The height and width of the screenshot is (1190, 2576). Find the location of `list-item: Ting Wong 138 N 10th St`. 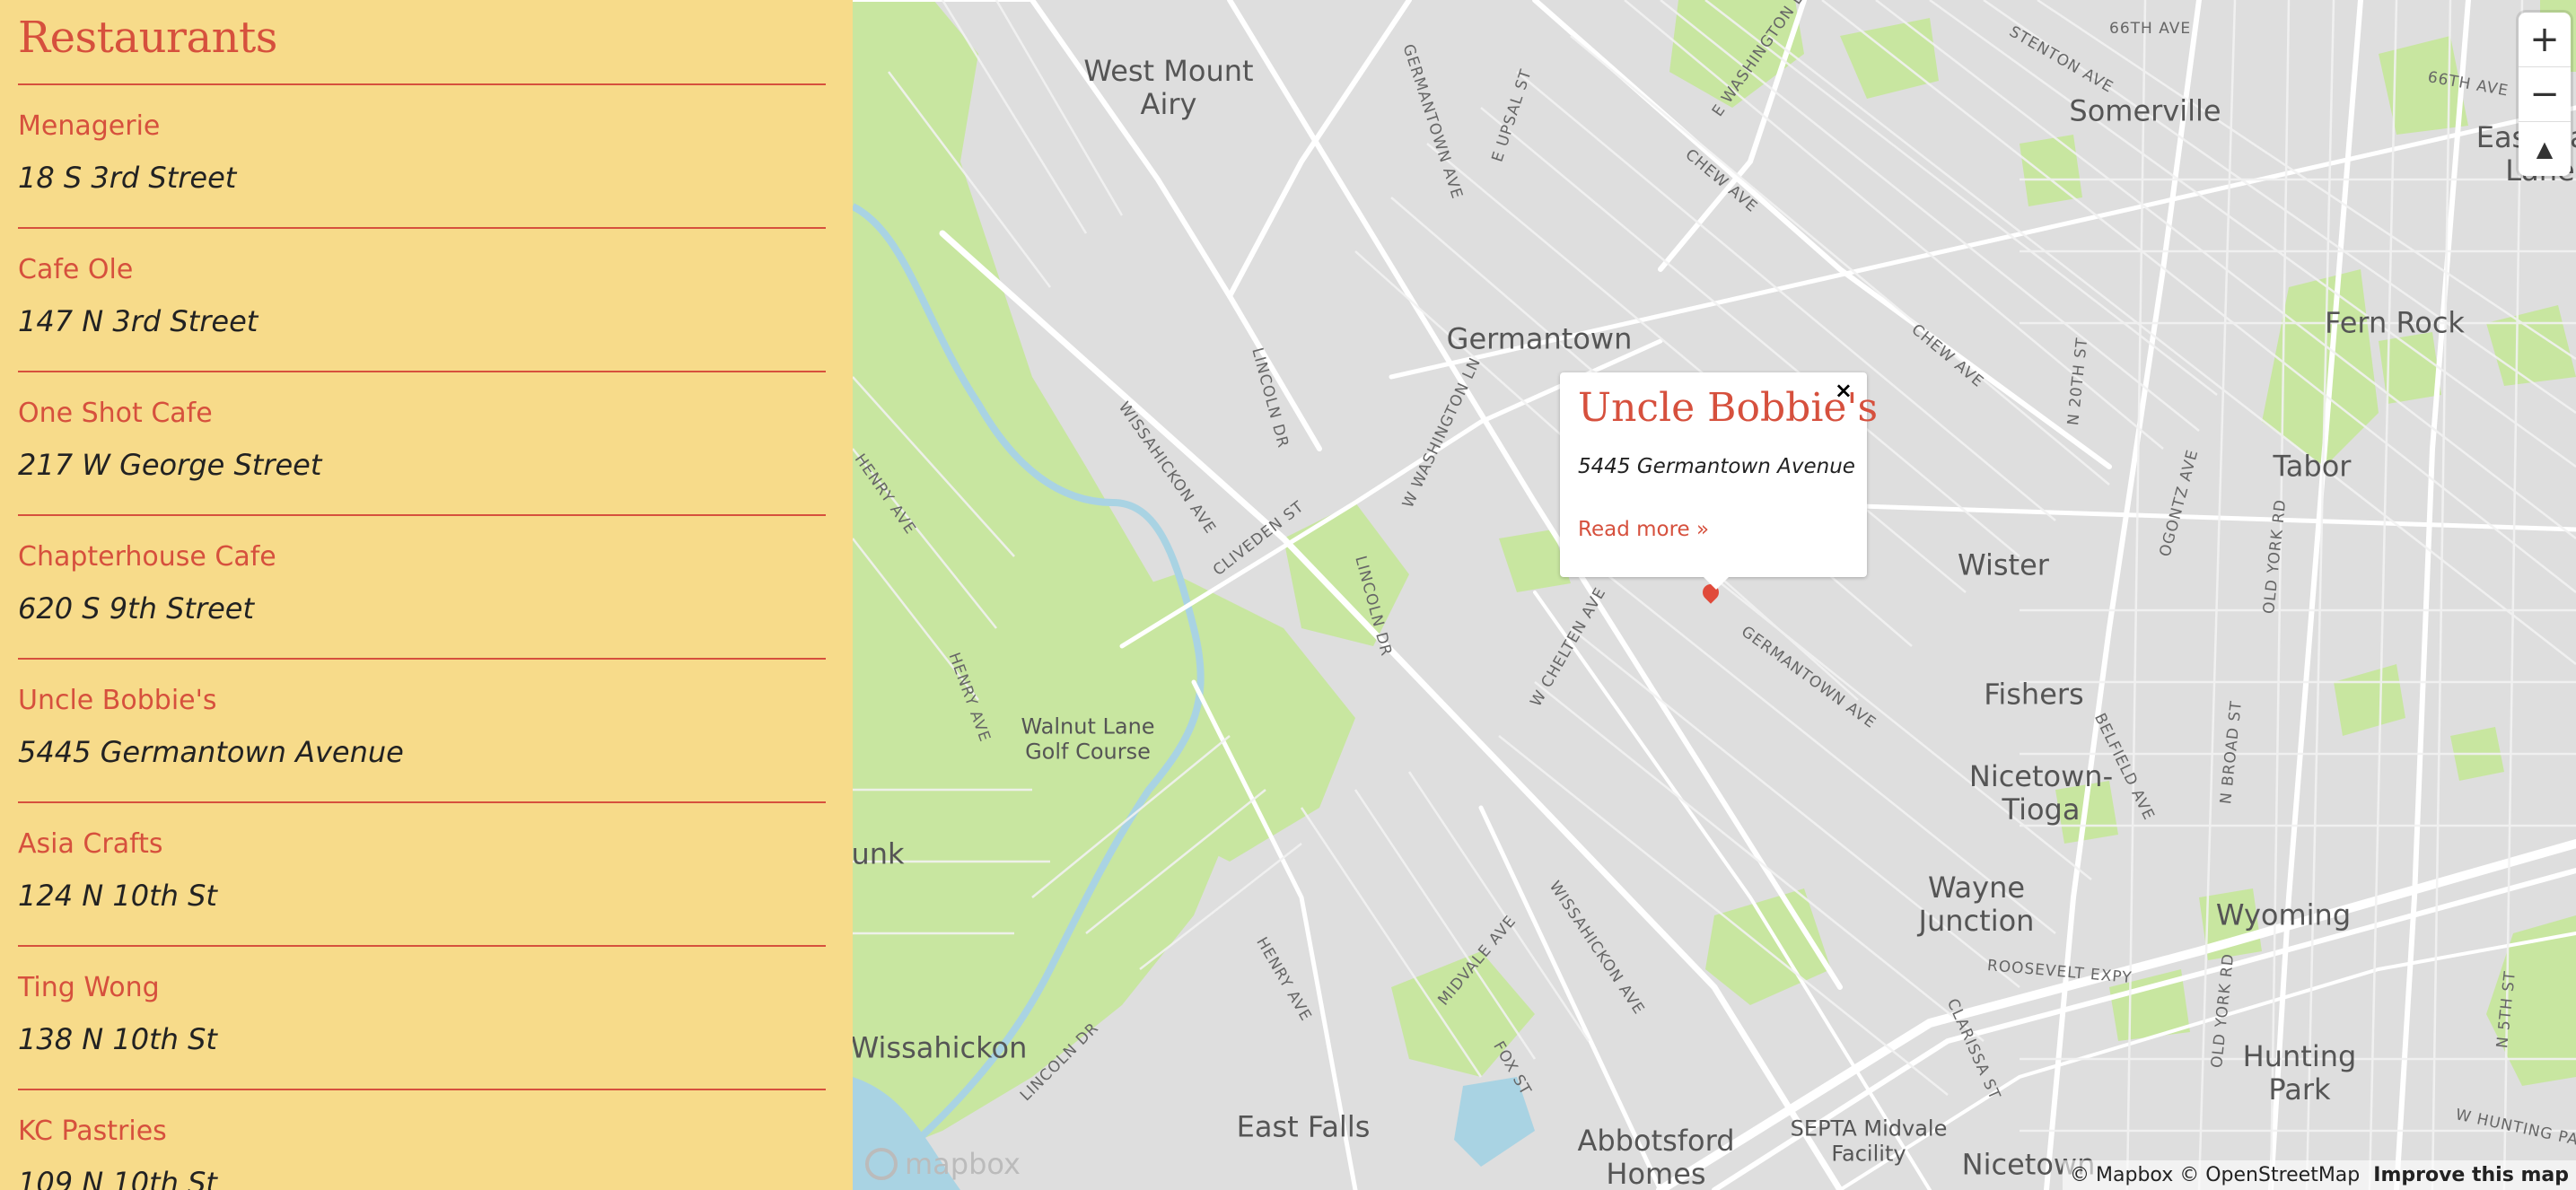

list-item: Ting Wong 138 N 10th St is located at coordinates (422, 1019).